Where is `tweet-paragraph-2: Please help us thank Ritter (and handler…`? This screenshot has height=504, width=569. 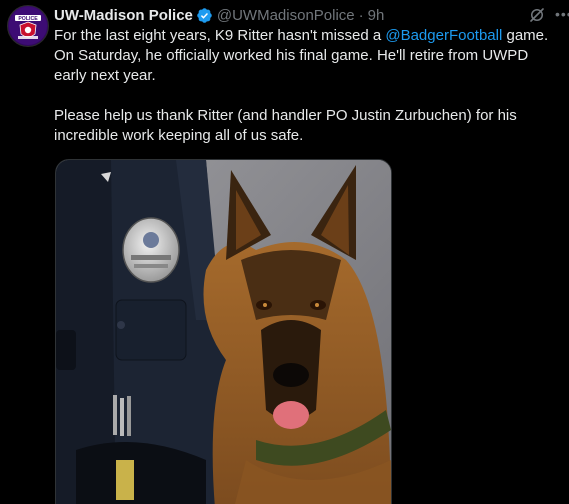 tweet-paragraph-2: Please help us thank Ritter (and handler… is located at coordinates (285, 125).